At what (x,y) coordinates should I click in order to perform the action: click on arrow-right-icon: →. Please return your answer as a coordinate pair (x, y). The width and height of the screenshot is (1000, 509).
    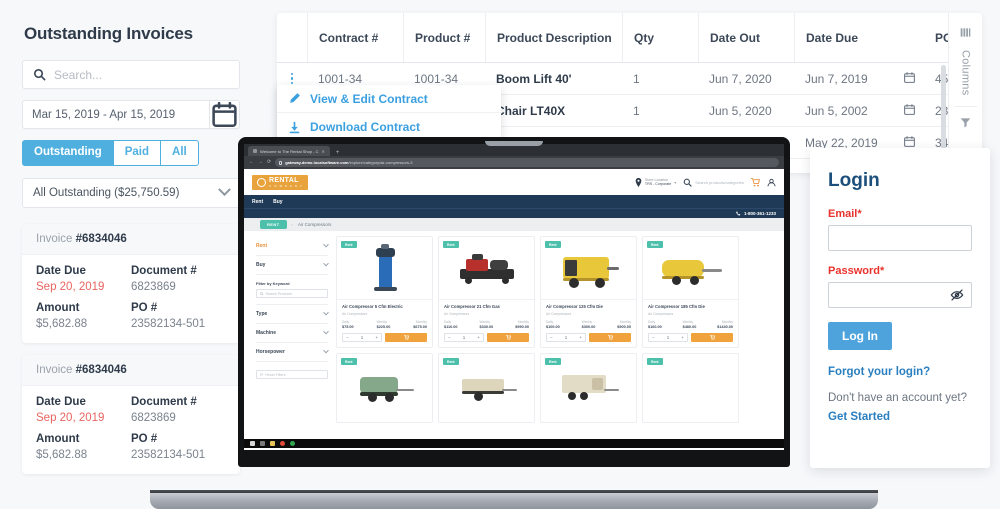
    Looking at the image, I should click on (260, 162).